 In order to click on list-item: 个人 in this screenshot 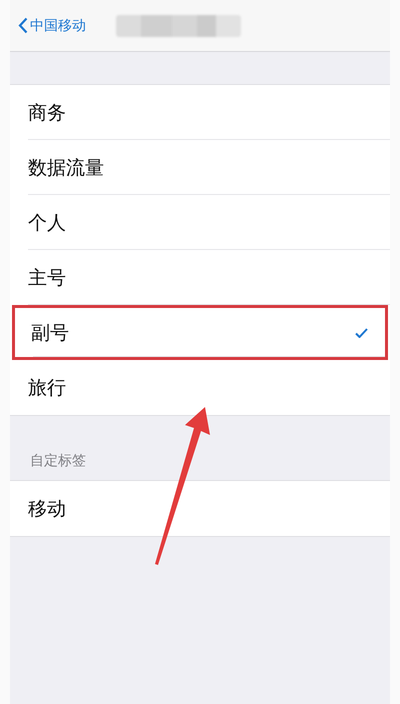, I will do `click(200, 222)`.